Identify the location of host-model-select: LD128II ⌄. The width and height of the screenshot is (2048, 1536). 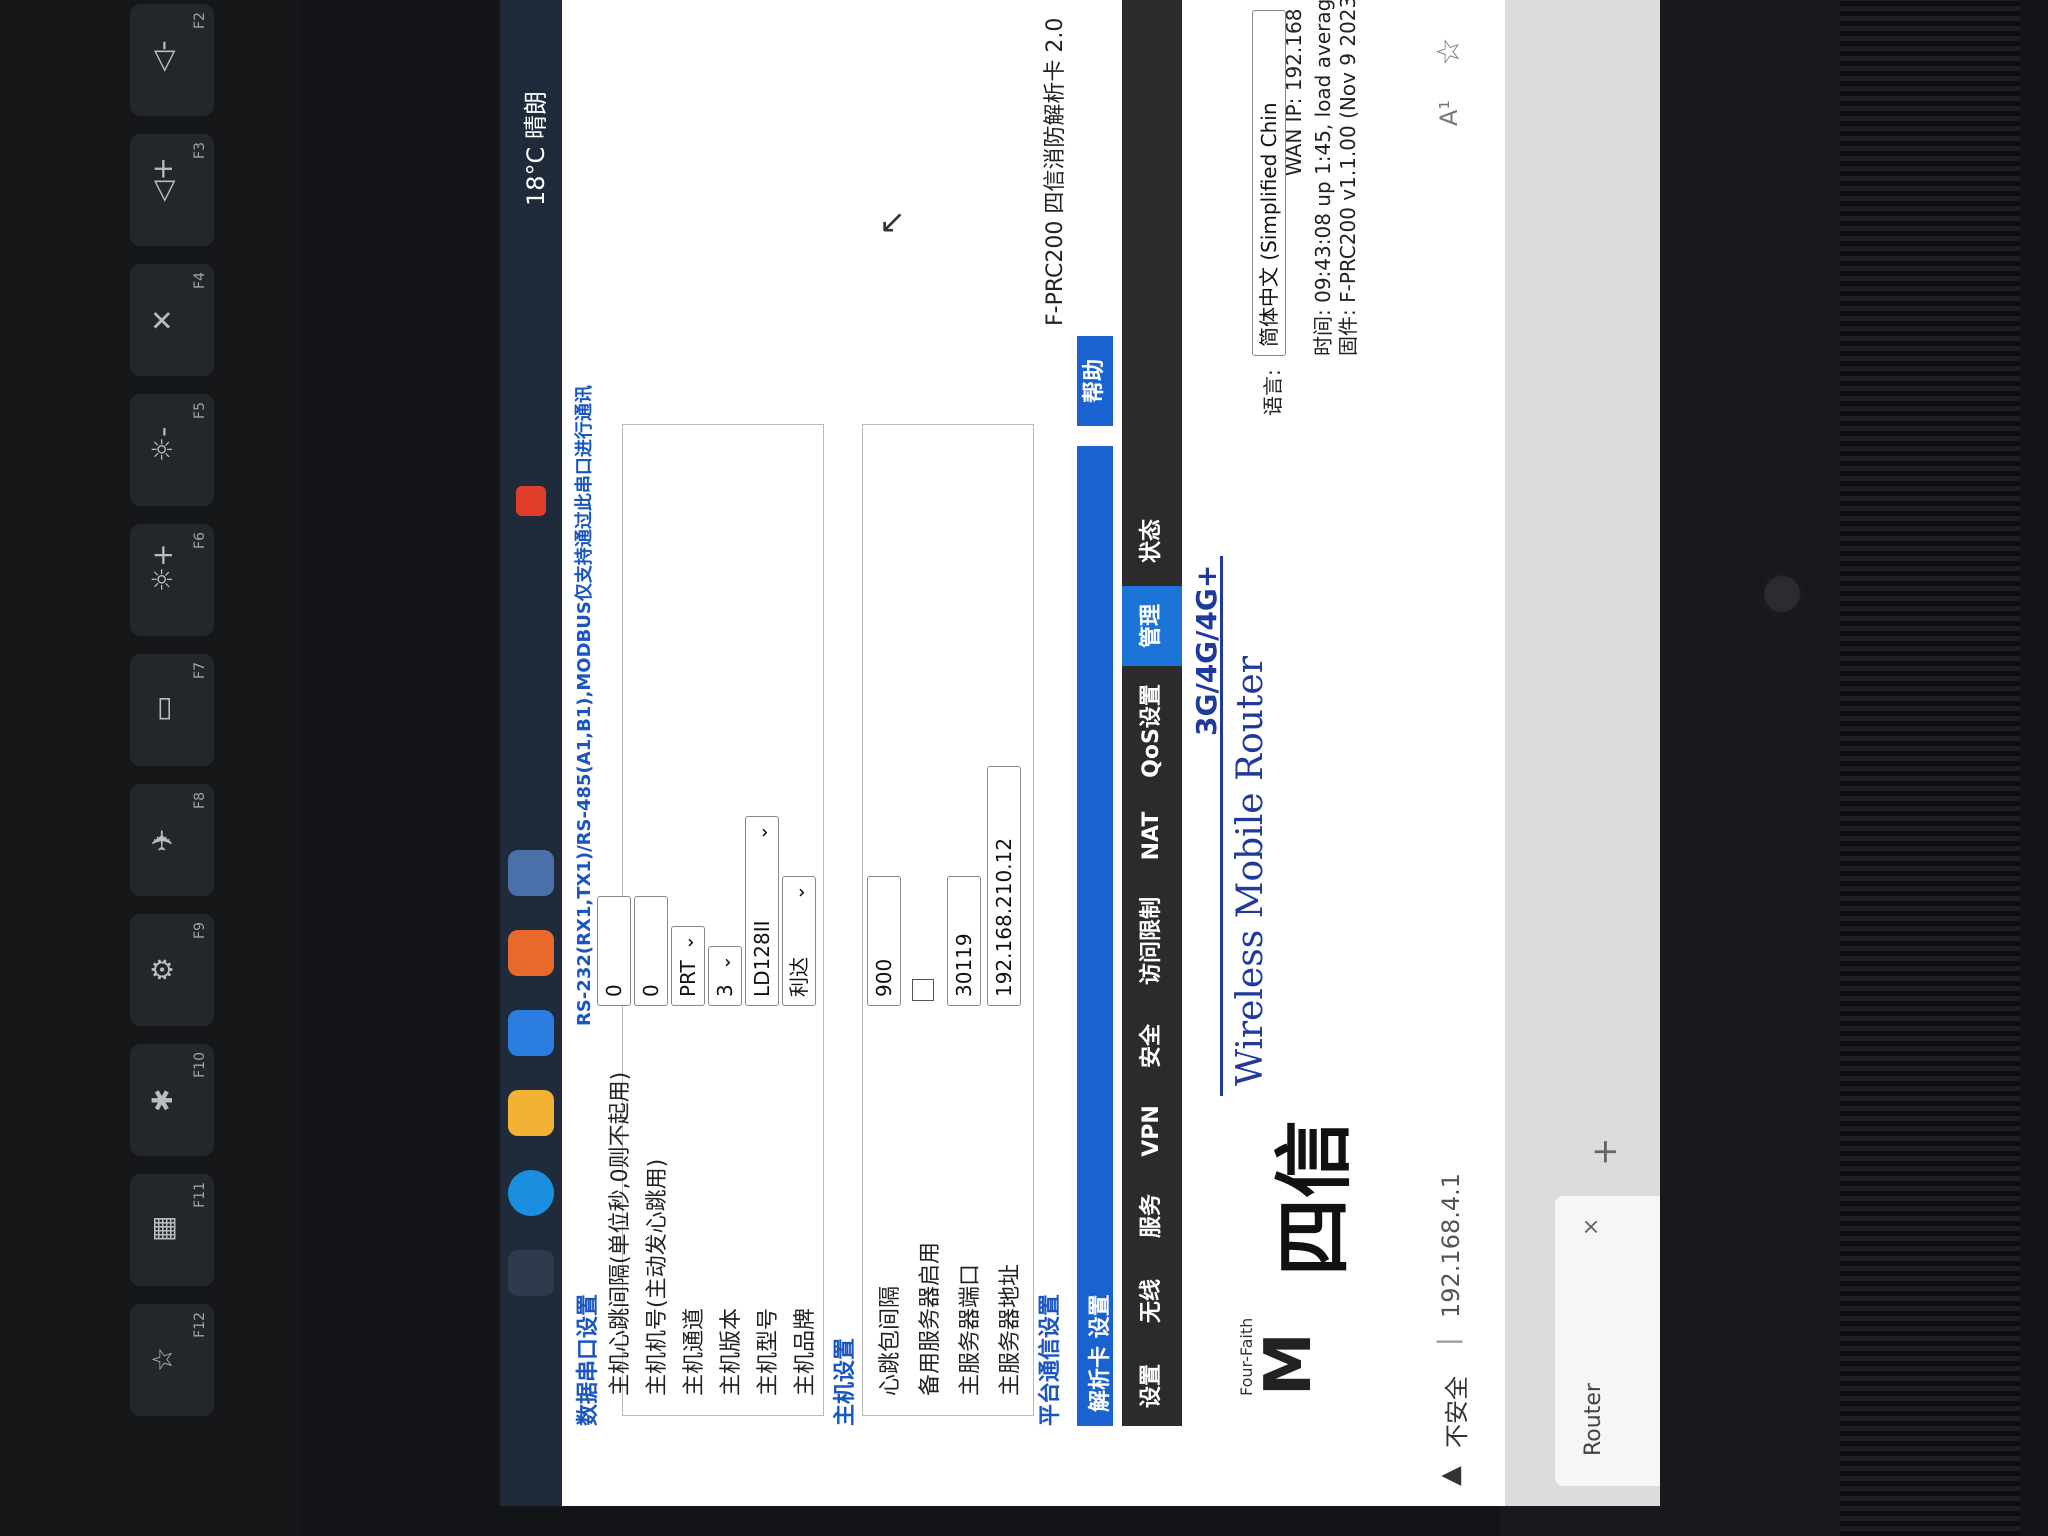
(762, 911).